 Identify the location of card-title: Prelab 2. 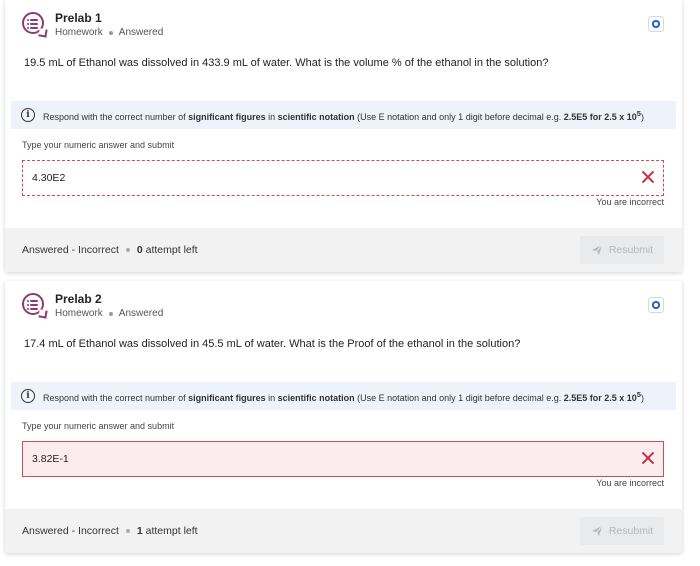
(78, 299).